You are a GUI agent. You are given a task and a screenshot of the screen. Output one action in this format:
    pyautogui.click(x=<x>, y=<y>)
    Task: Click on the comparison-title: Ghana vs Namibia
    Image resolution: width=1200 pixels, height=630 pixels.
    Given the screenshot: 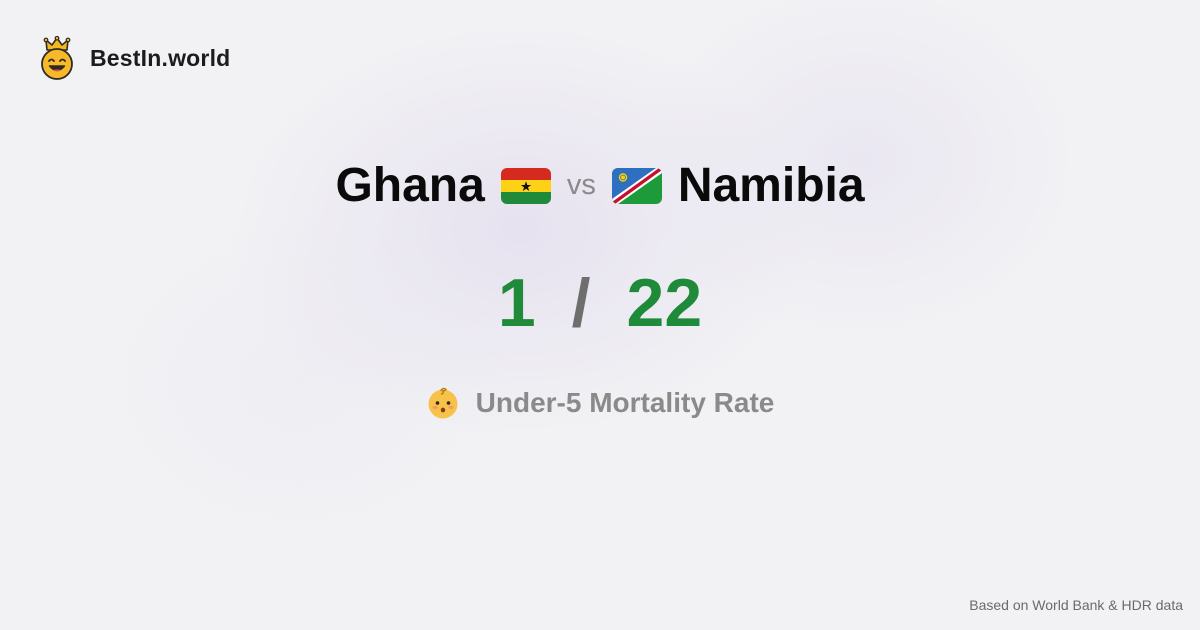 What is the action you would take?
    pyautogui.click(x=600, y=185)
    